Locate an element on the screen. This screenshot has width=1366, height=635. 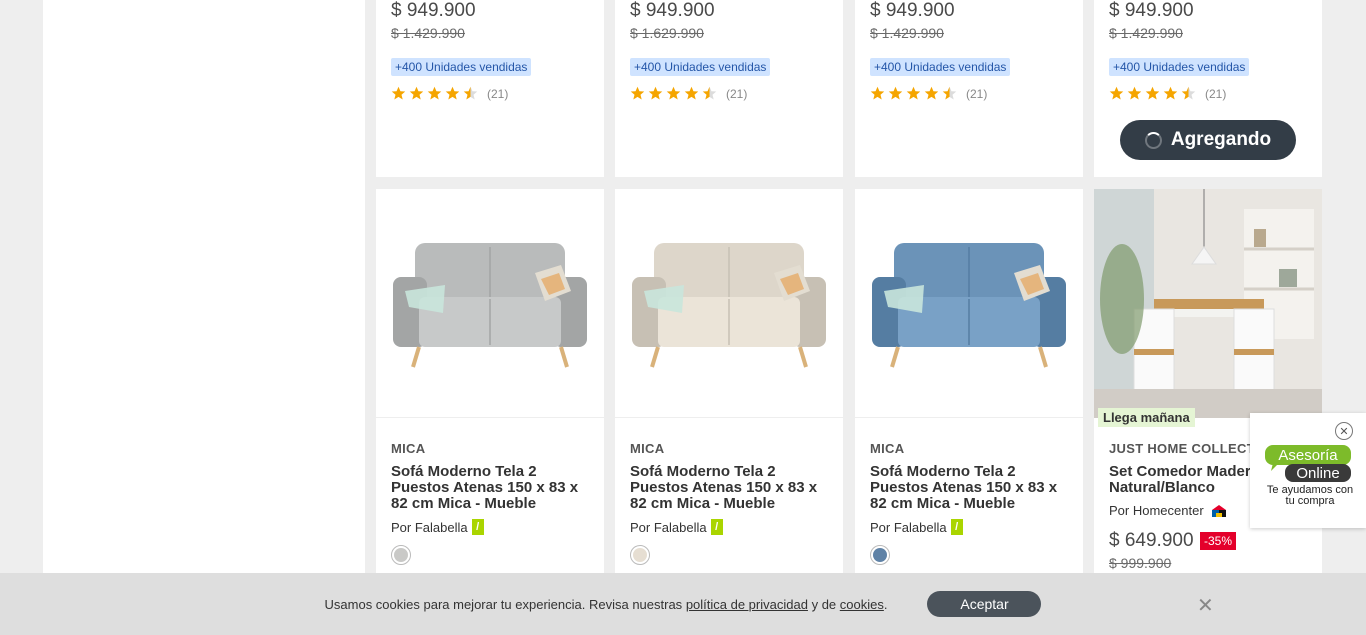
logo-line2-text: Online is located at coordinates (1317, 473).